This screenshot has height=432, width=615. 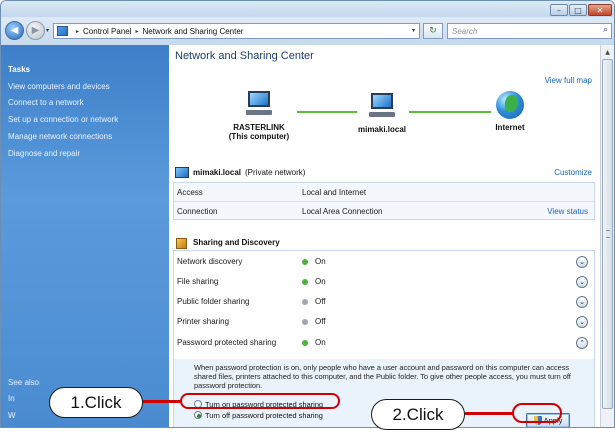 I want to click on computer-note: (This computer), so click(x=259, y=136).